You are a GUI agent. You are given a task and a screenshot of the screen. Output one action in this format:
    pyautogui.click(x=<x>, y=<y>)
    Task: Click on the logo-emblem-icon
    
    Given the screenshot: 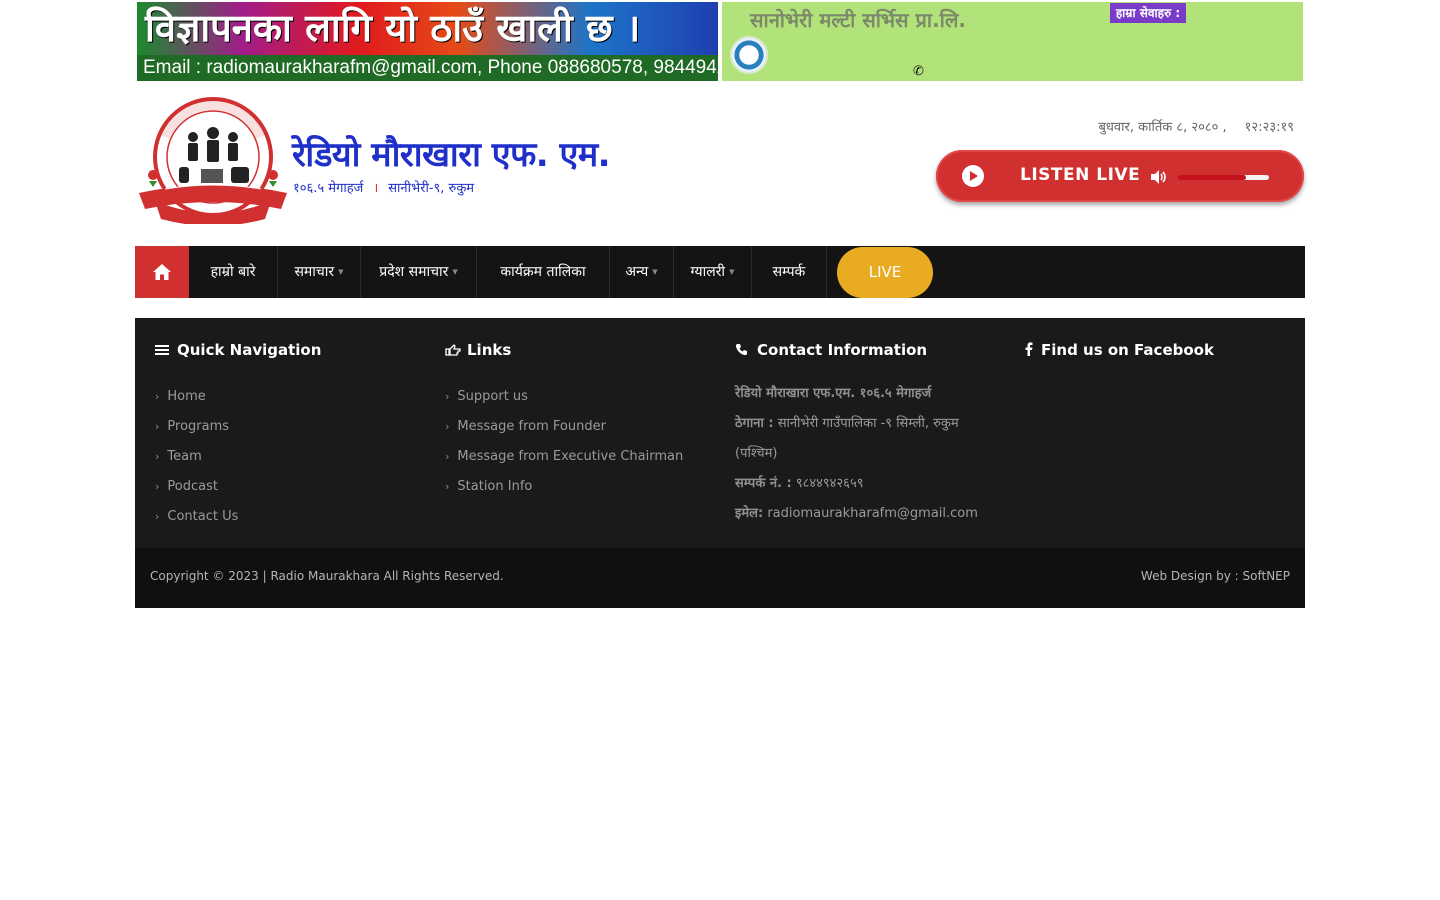 What is the action you would take?
    pyautogui.click(x=213, y=161)
    